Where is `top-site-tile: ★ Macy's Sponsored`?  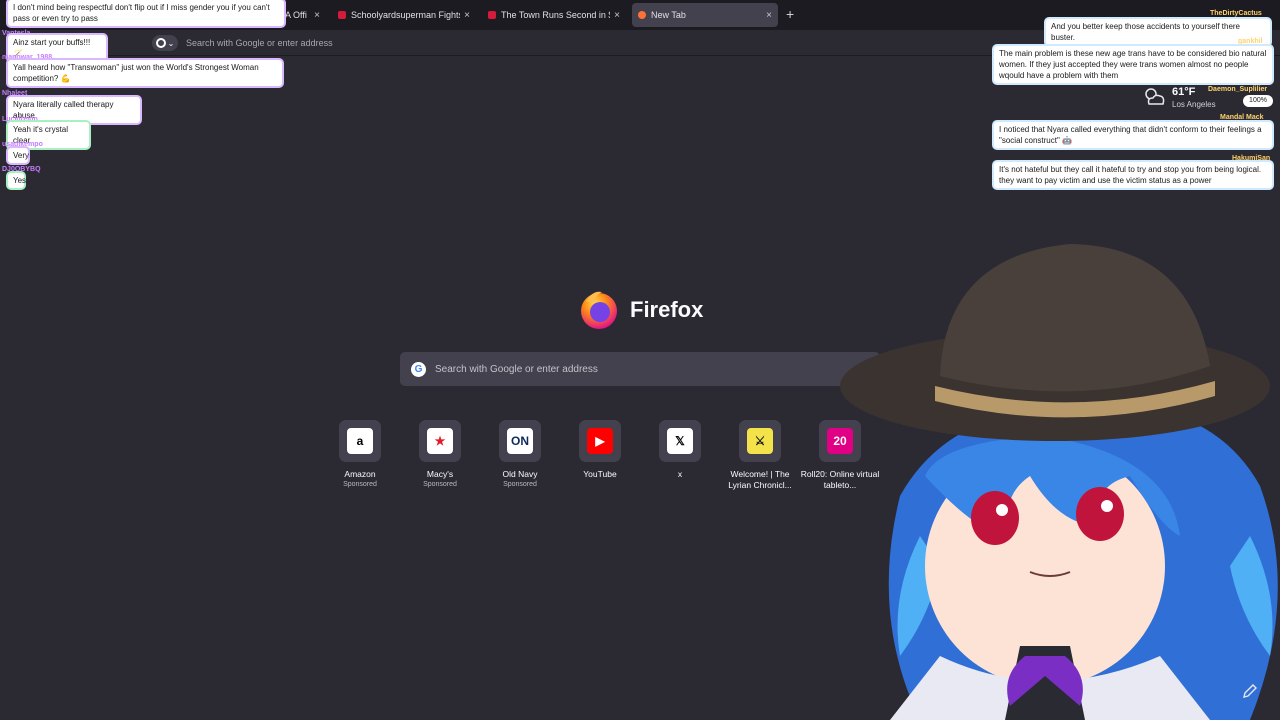 top-site-tile: ★ Macy's Sponsored is located at coordinates (440, 454).